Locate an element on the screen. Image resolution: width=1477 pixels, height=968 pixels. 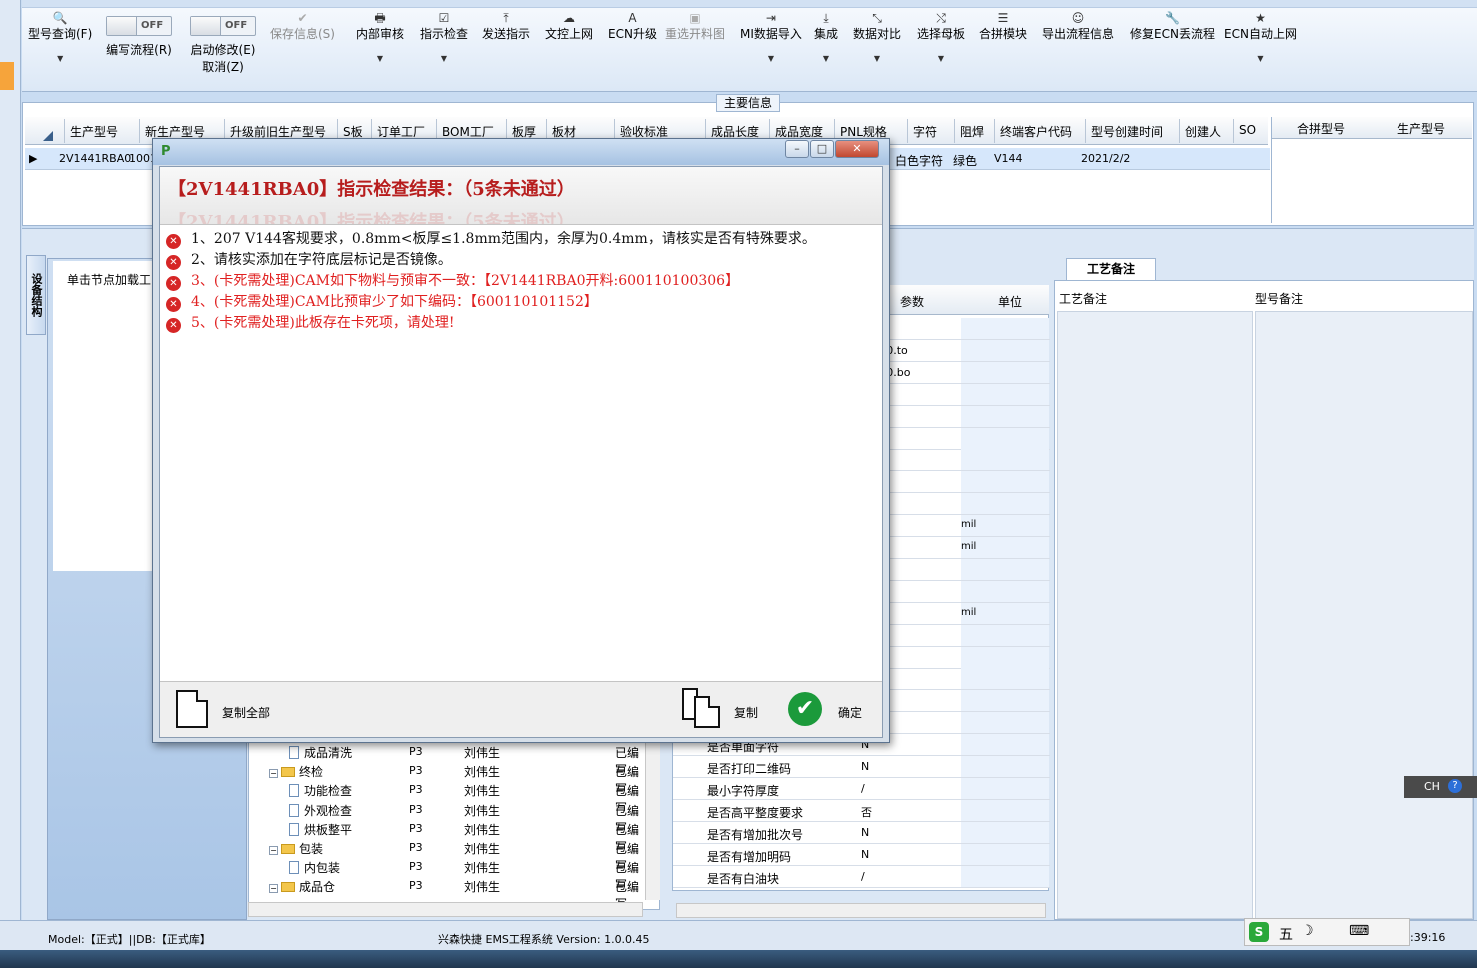
tree-node: − 包装 is located at coordinates (296, 848).